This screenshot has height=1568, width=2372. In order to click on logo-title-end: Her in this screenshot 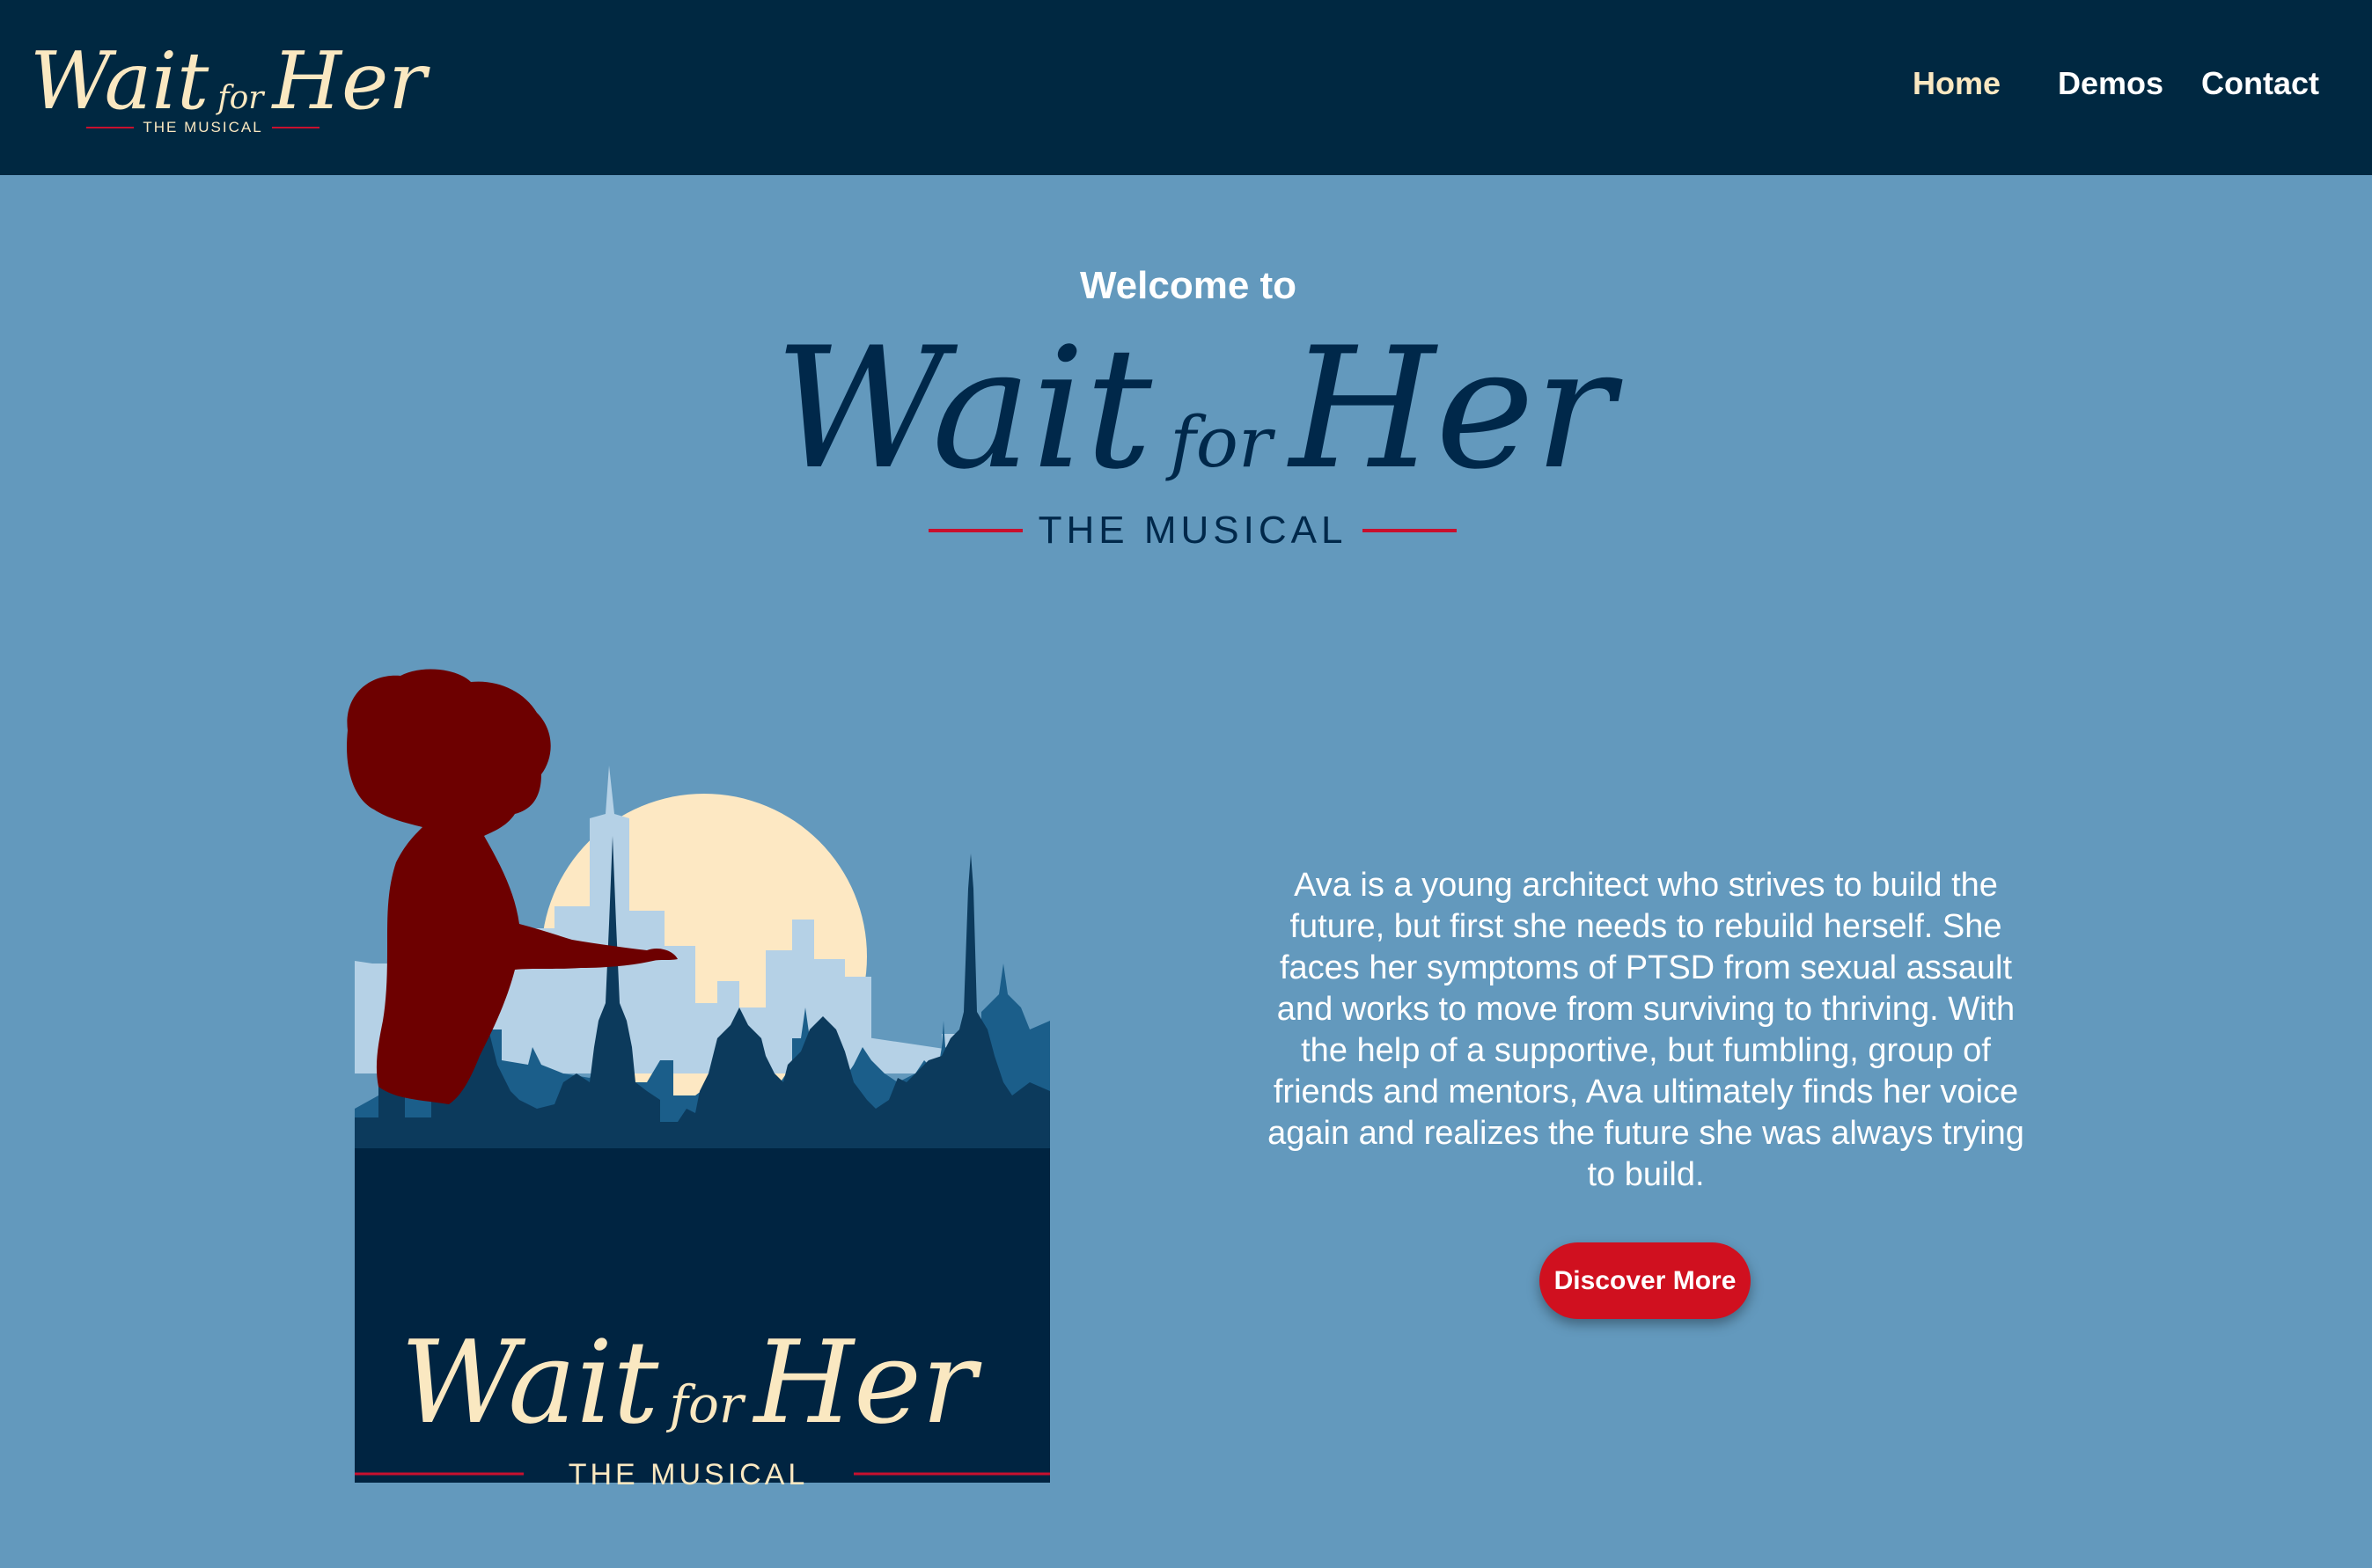, I will do `click(350, 81)`.